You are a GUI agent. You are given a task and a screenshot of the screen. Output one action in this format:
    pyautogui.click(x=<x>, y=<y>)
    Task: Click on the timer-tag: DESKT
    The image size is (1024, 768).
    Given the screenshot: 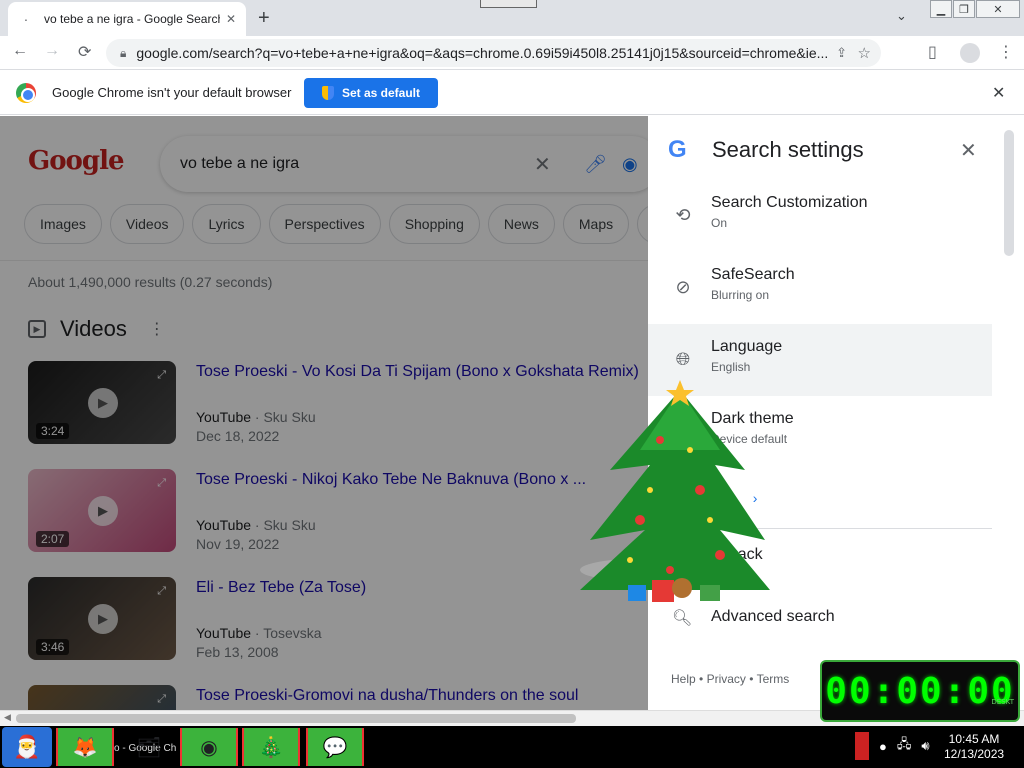 What is the action you would take?
    pyautogui.click(x=1002, y=702)
    